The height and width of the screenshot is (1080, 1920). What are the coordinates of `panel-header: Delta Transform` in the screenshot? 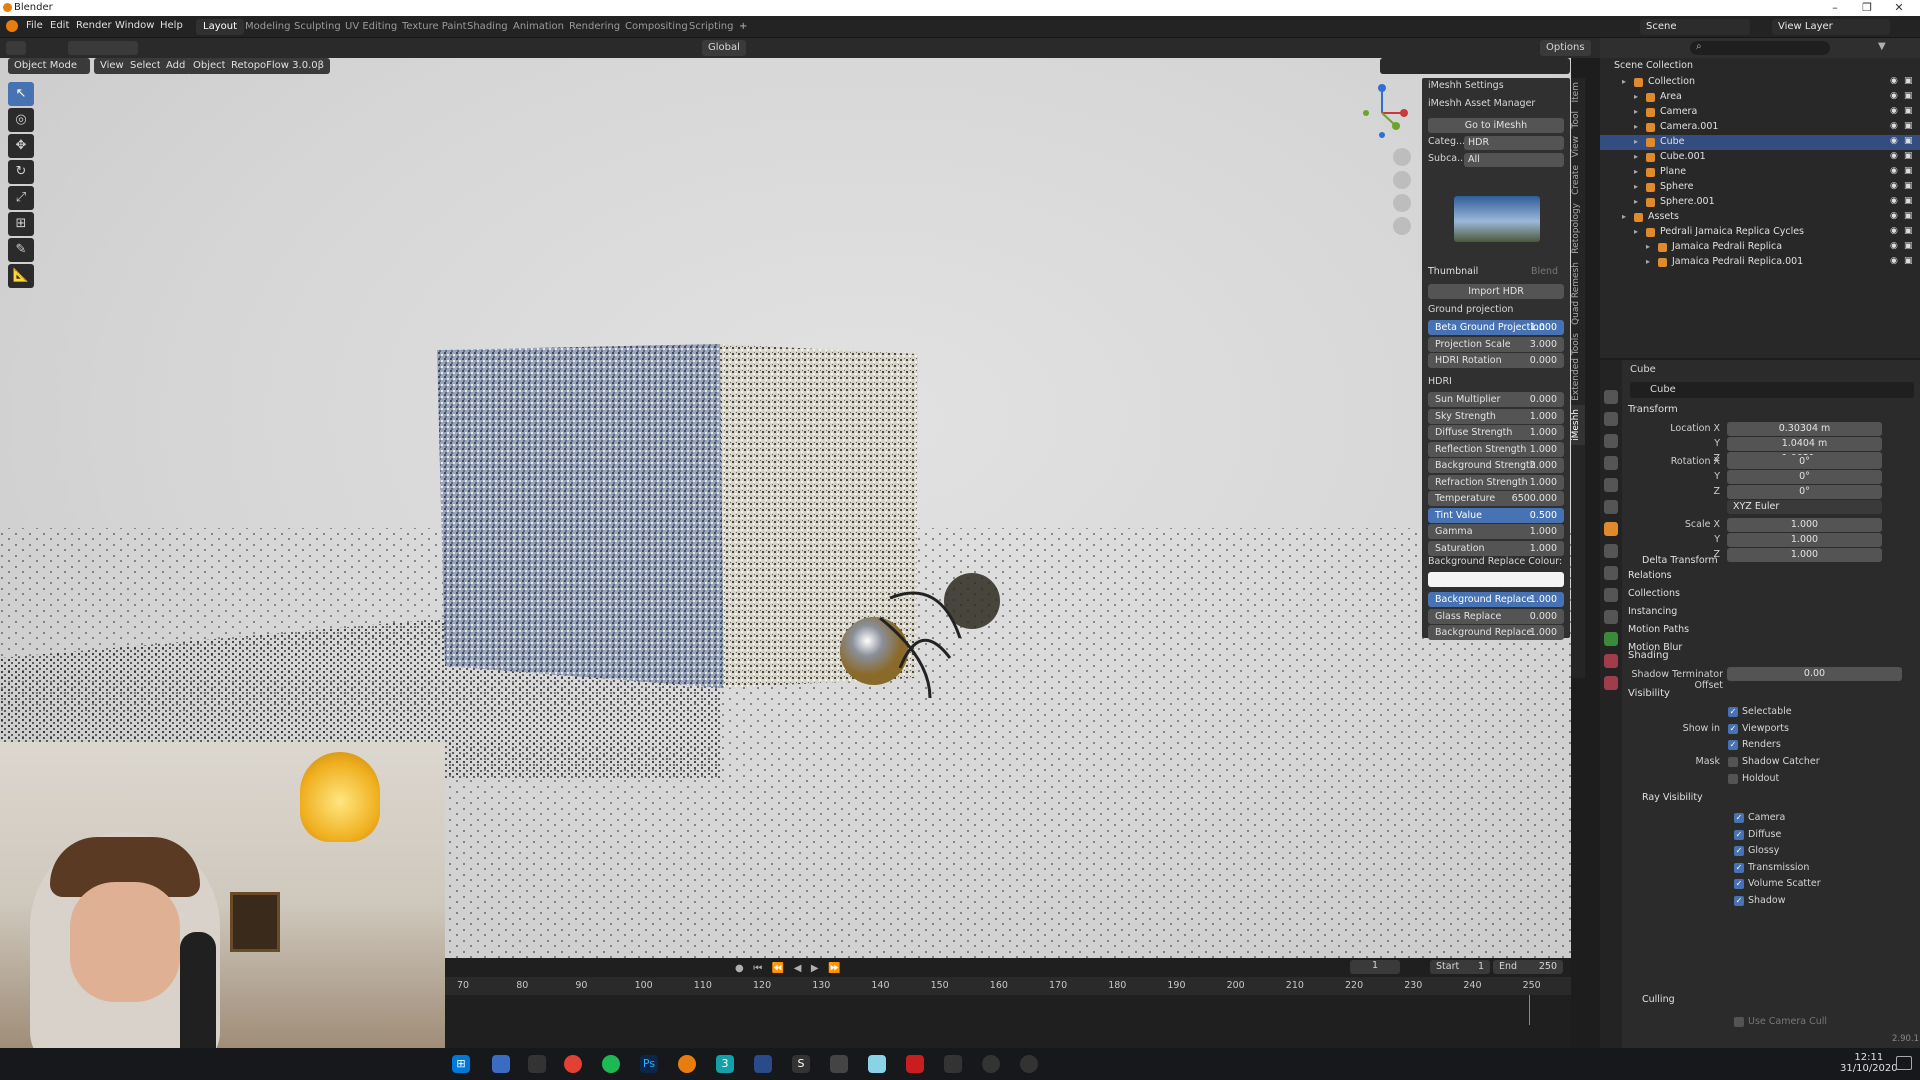 It's located at (1680, 560).